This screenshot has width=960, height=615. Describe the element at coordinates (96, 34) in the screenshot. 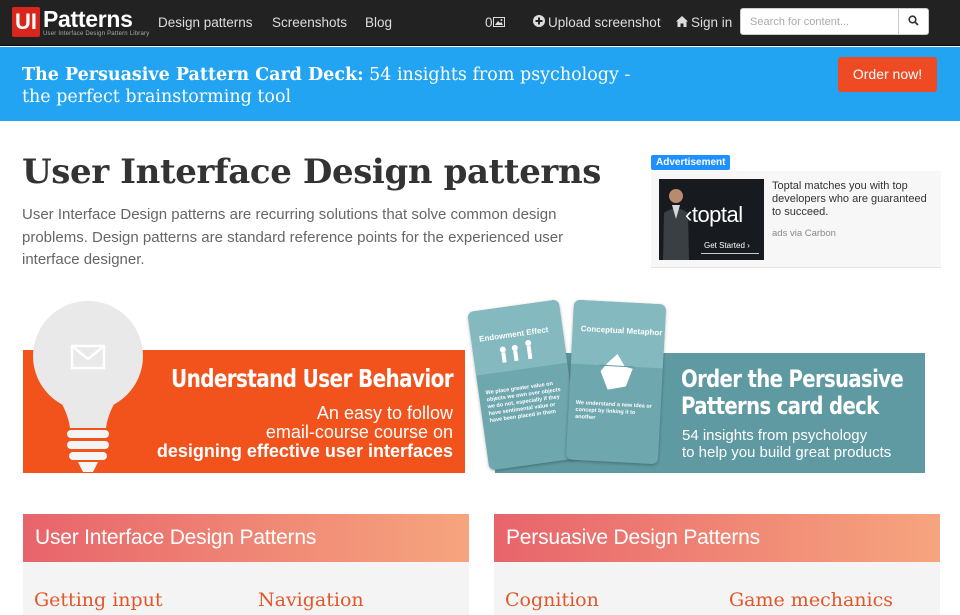

I see `logo-tagline: User Interface Design Pattern Library` at that location.